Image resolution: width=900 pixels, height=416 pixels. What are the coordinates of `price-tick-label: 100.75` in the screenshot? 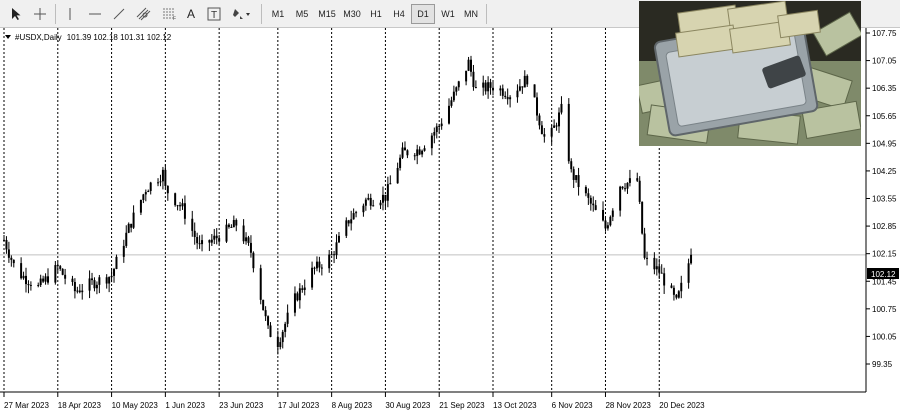 It's located at (884, 309).